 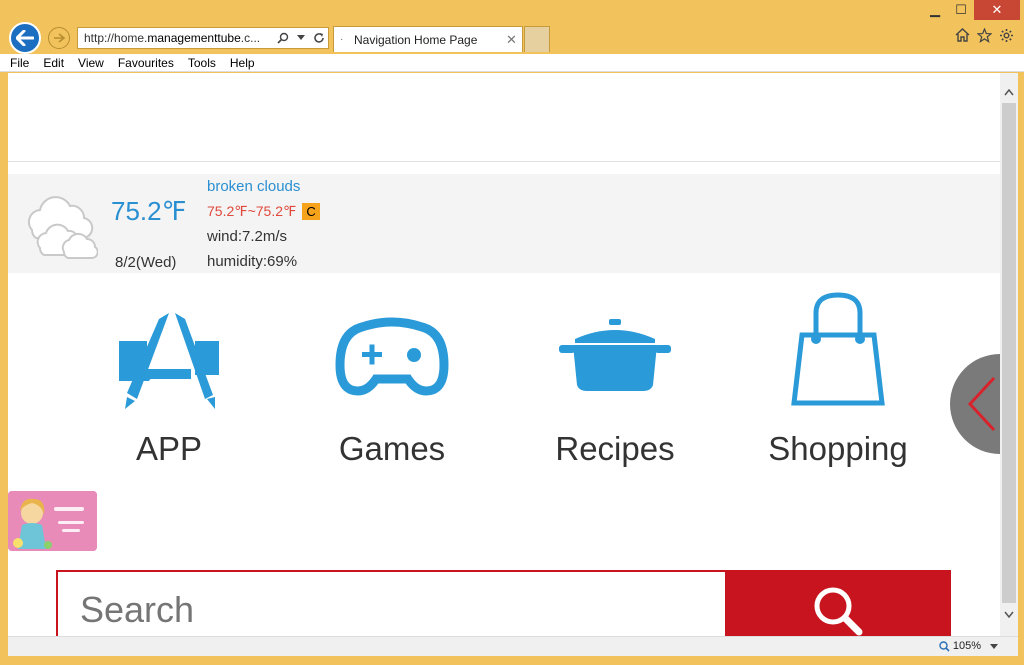 What do you see at coordinates (838, 448) in the screenshot?
I see `tile-shopping-label: Shopping` at bounding box center [838, 448].